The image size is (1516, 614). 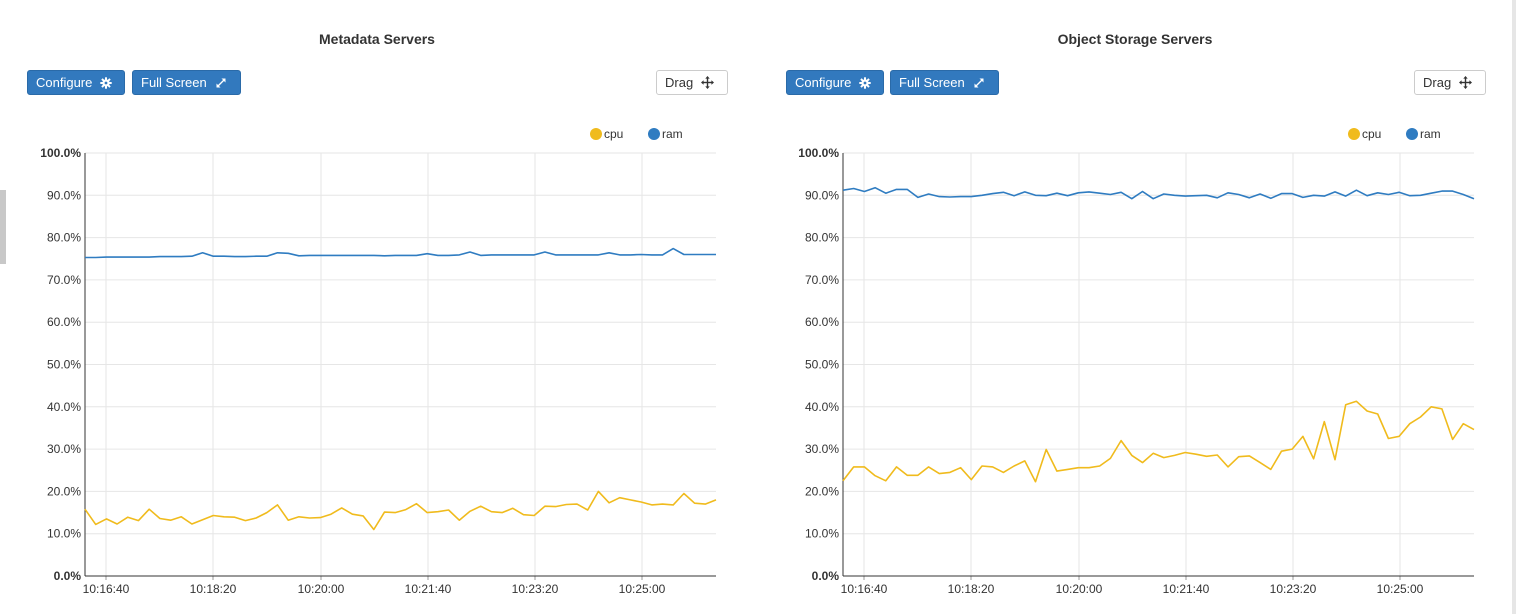 I want to click on panel-title: Metadata Servers, so click(x=377, y=39).